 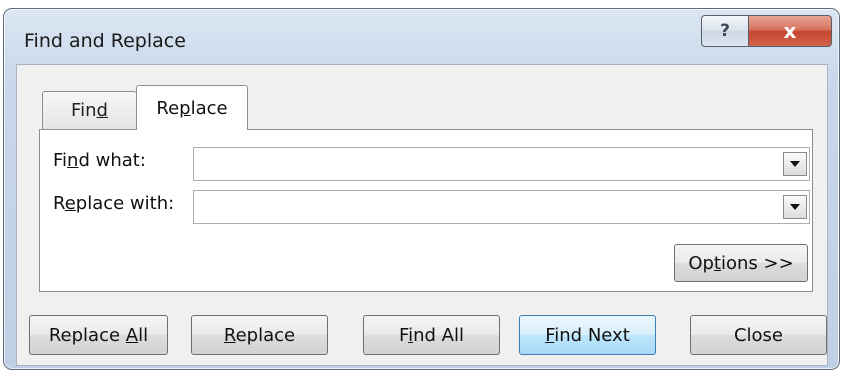 I want to click on replace-with-dropdown-button, so click(x=795, y=207).